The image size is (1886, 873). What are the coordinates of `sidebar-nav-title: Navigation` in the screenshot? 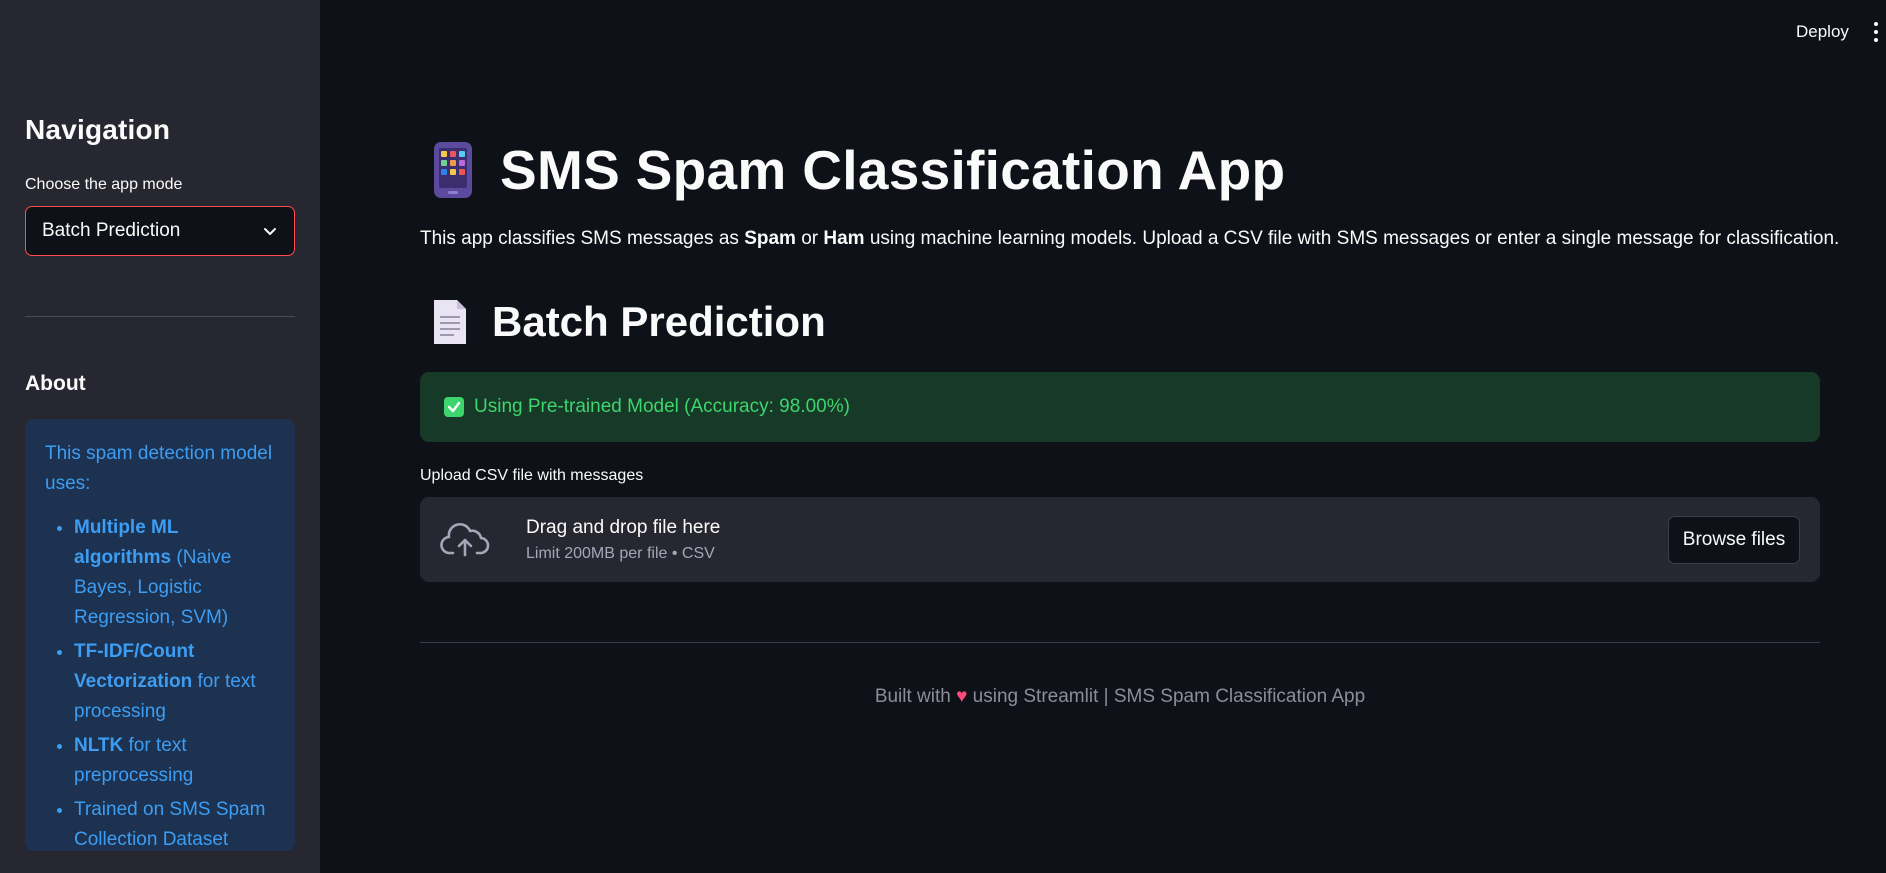 It's located at (98, 129).